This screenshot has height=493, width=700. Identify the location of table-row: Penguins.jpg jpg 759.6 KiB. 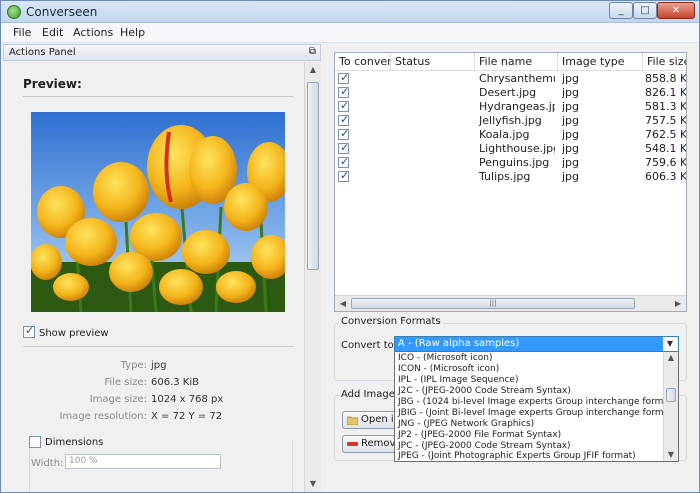
(510, 162).